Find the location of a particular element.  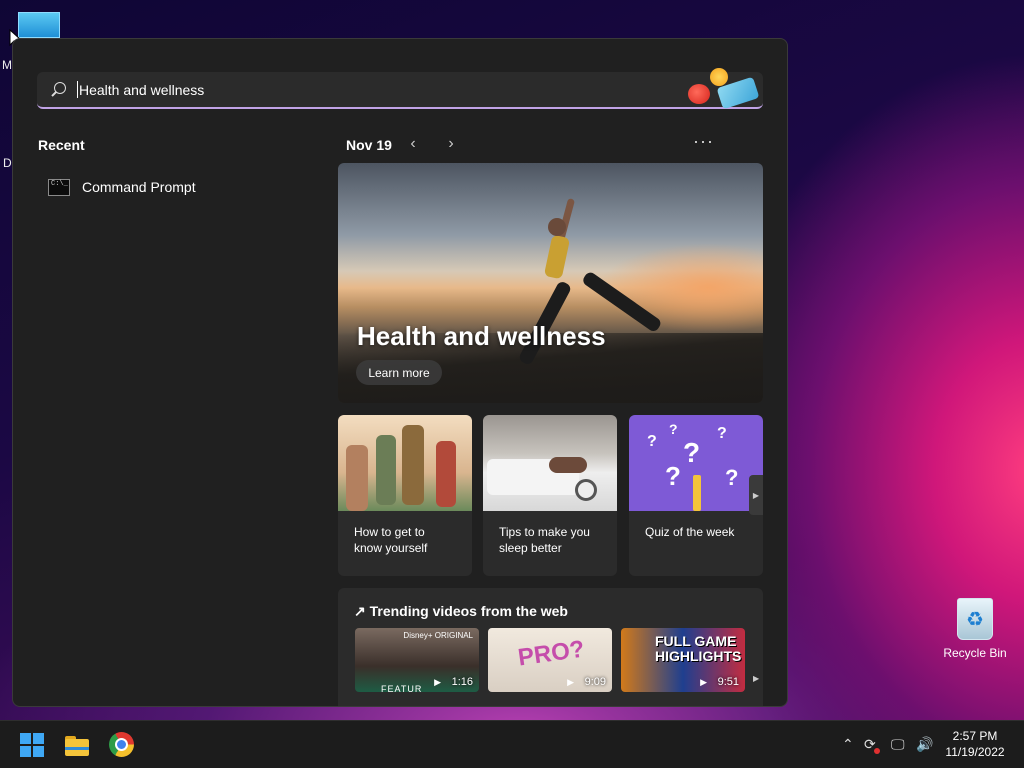

highlights-date: Nov 19 is located at coordinates (369, 145).